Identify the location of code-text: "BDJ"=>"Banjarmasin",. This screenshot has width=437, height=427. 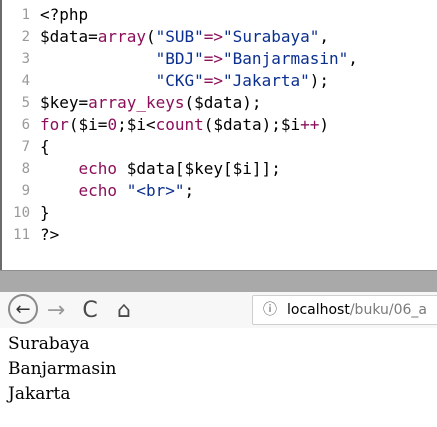
(199, 59).